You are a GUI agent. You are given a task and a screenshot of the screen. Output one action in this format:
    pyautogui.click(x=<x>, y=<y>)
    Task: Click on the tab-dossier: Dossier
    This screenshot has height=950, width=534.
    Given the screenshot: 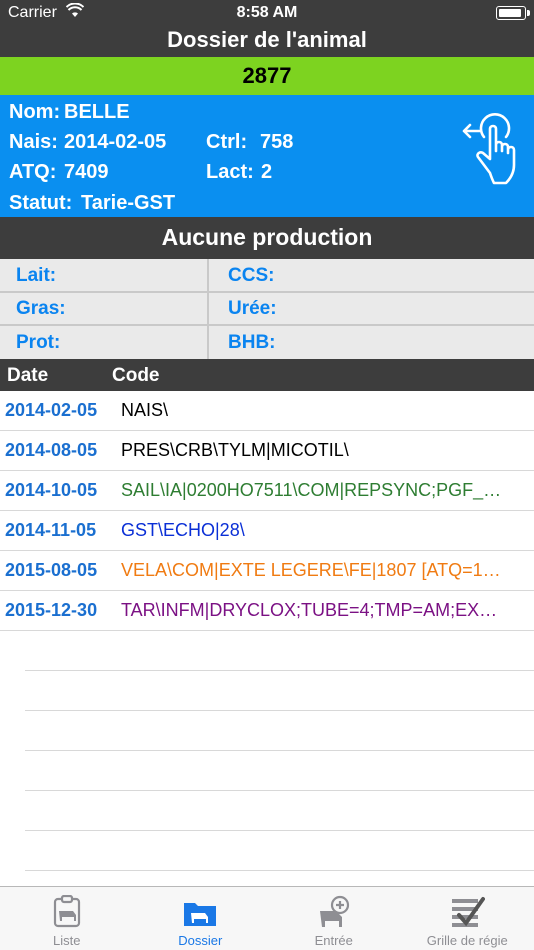 What is the action you would take?
    pyautogui.click(x=201, y=918)
    